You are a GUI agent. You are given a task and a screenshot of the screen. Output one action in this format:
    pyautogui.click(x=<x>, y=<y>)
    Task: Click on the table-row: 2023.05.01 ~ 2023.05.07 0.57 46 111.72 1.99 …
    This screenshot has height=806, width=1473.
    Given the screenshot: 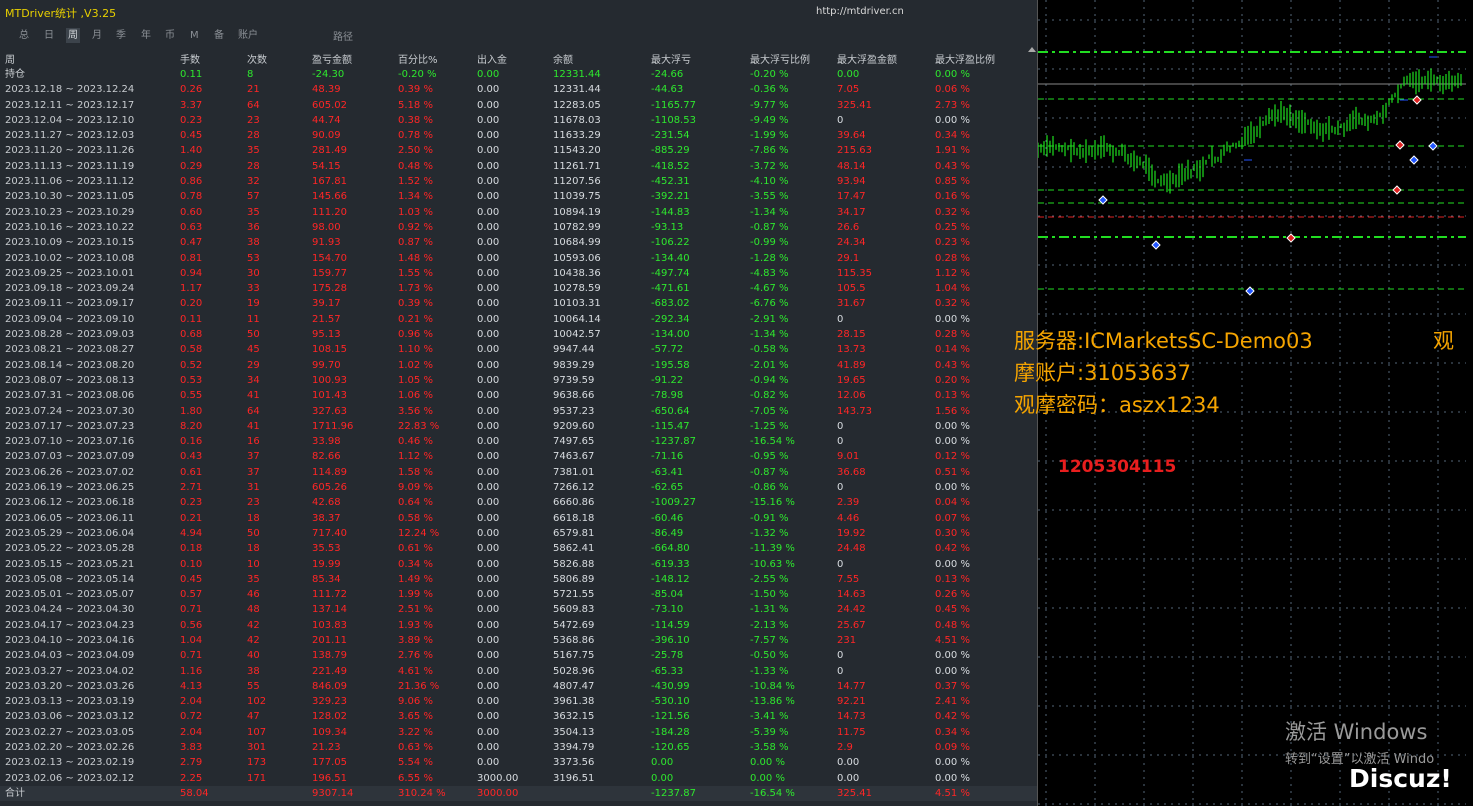 What is the action you would take?
    pyautogui.click(x=518, y=594)
    